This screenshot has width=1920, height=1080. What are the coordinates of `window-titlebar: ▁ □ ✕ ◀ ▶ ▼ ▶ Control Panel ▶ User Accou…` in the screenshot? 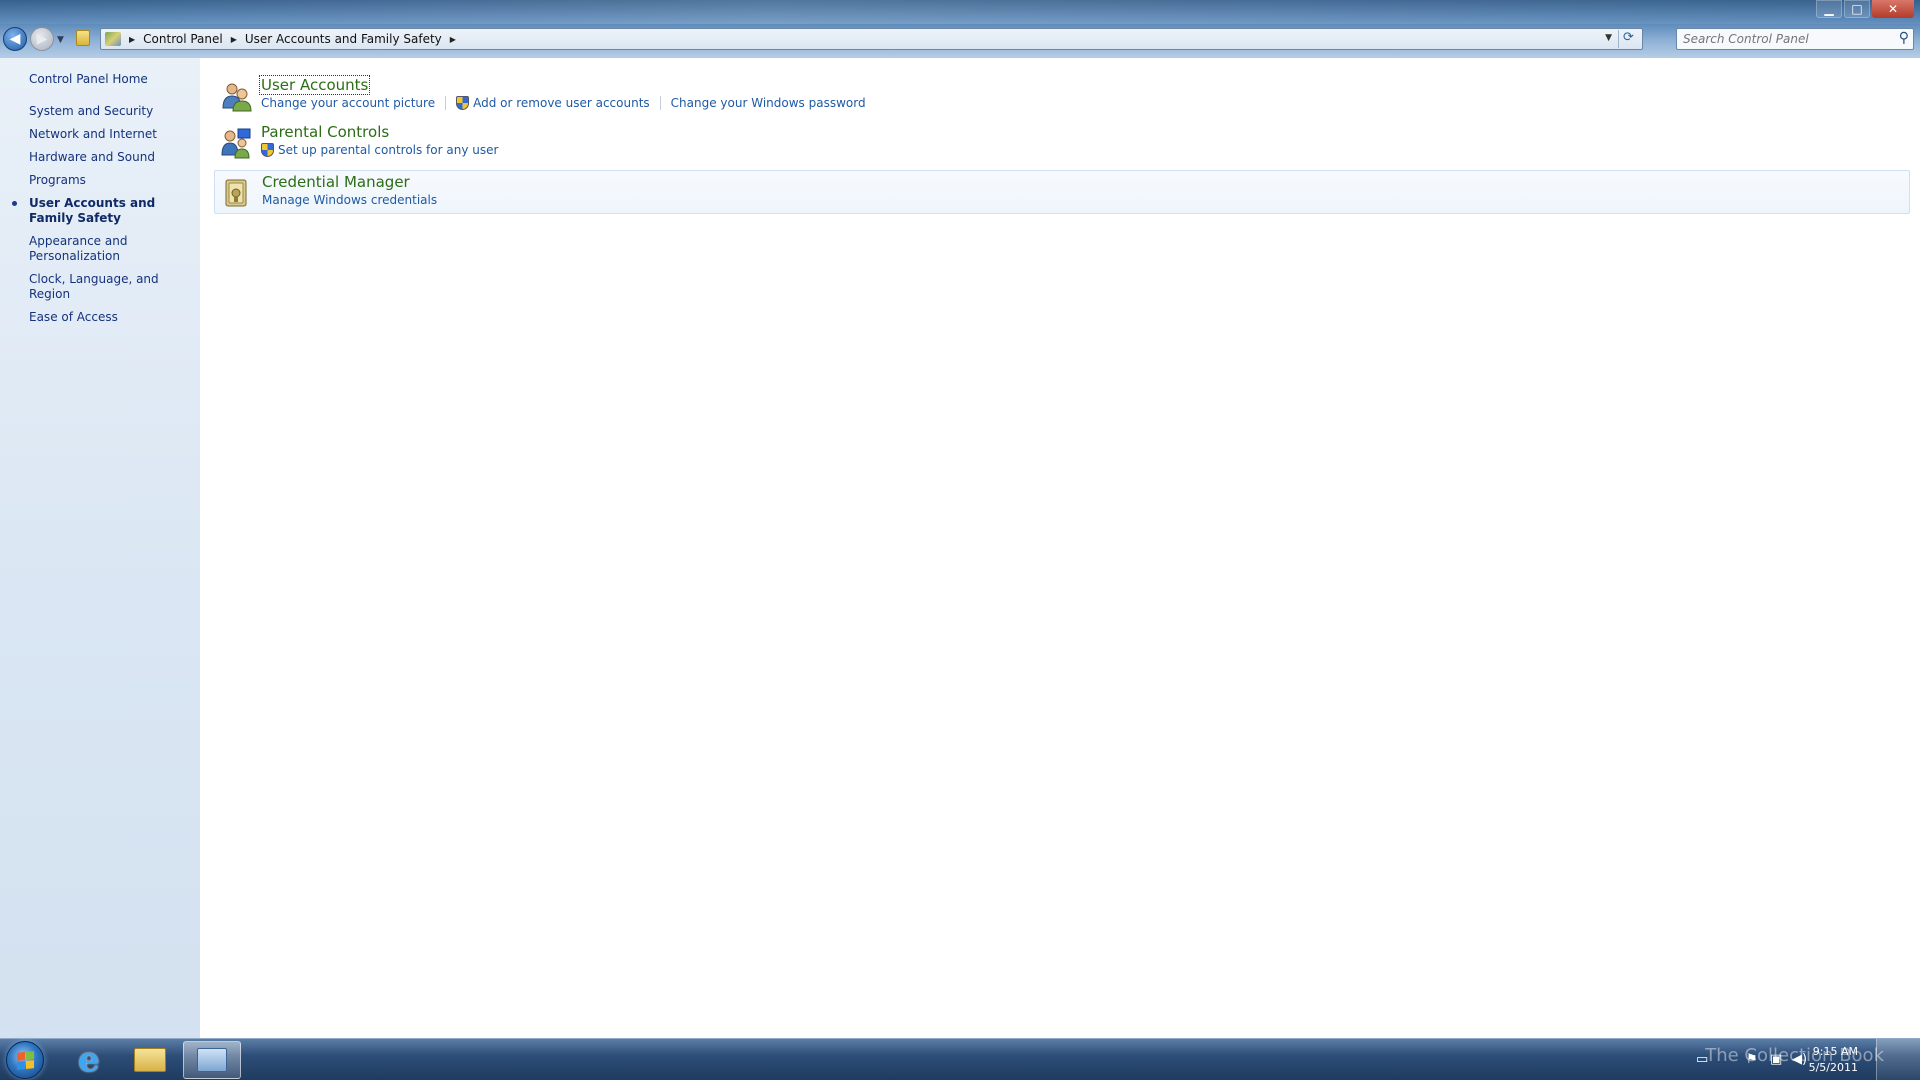 It's located at (960, 29).